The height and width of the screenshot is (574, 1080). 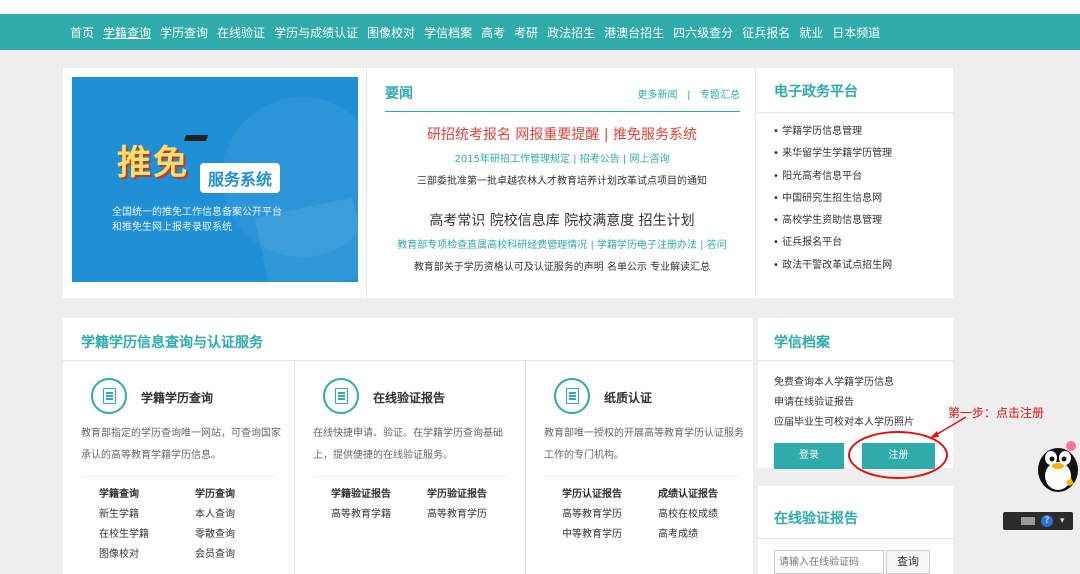 What do you see at coordinates (908, 562) in the screenshot?
I see `query-button: 查询` at bounding box center [908, 562].